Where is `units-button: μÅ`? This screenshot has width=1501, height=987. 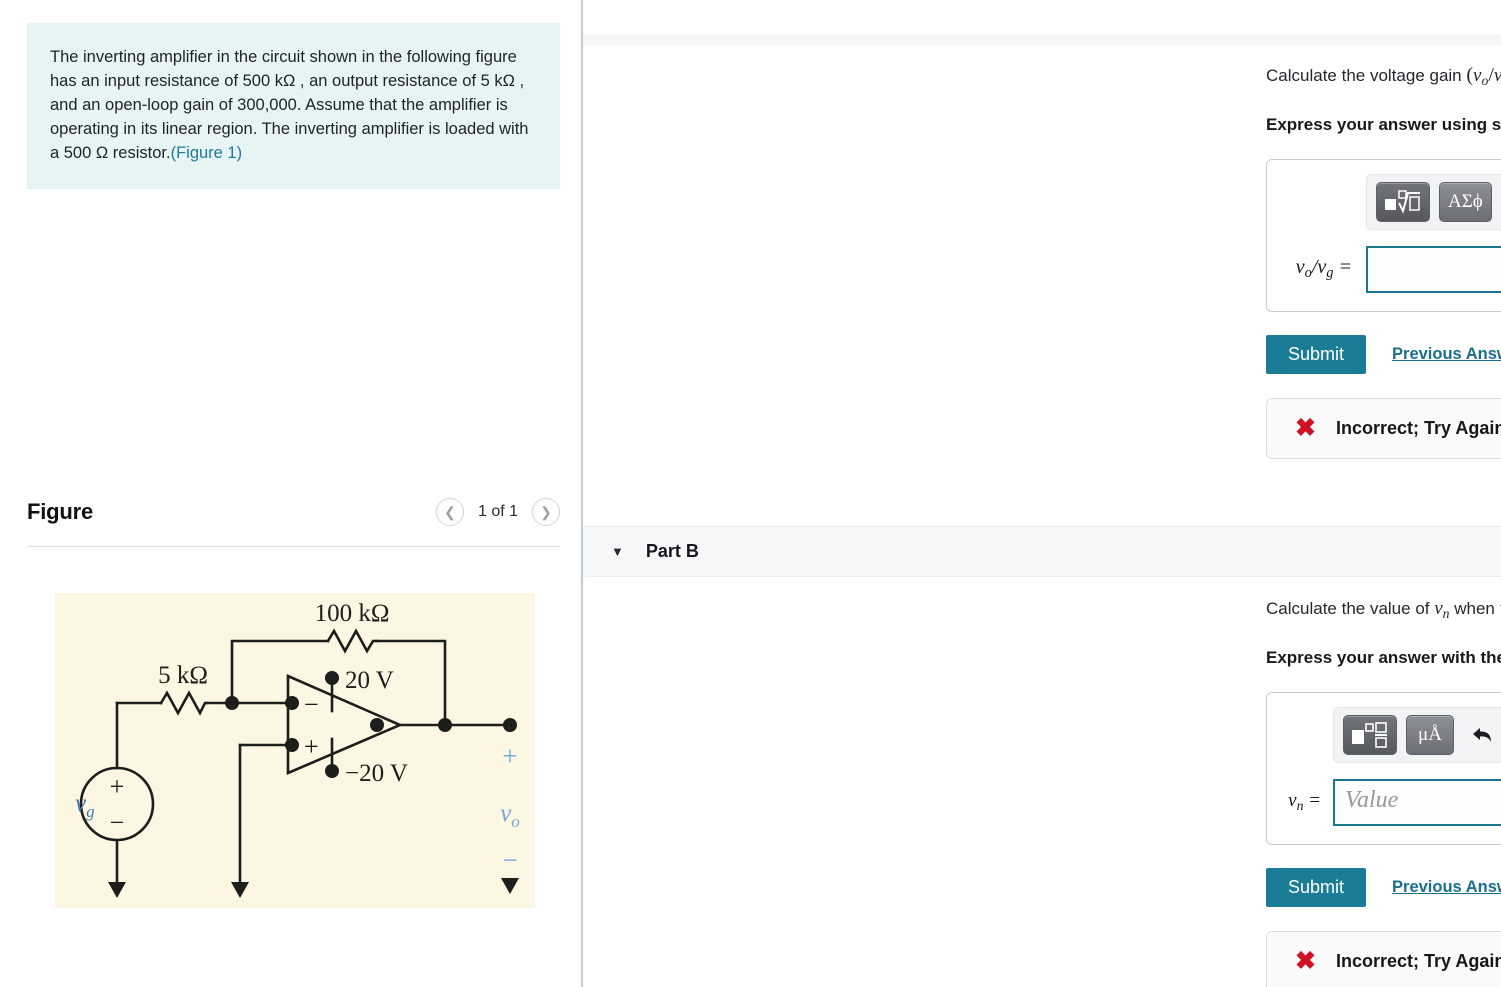
units-button: μÅ is located at coordinates (1430, 734).